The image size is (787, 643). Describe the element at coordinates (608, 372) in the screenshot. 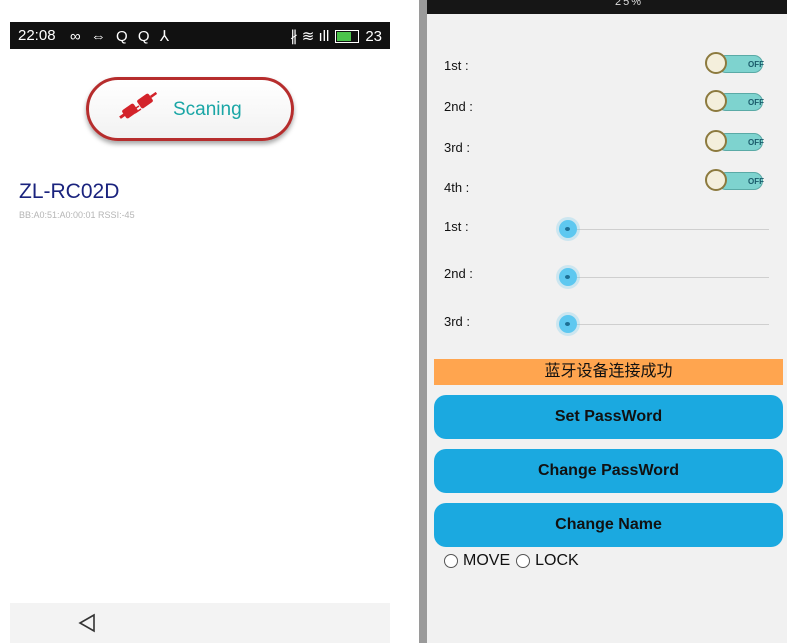

I see `connection-status-banner: 蓝牙设备连接成功` at that location.